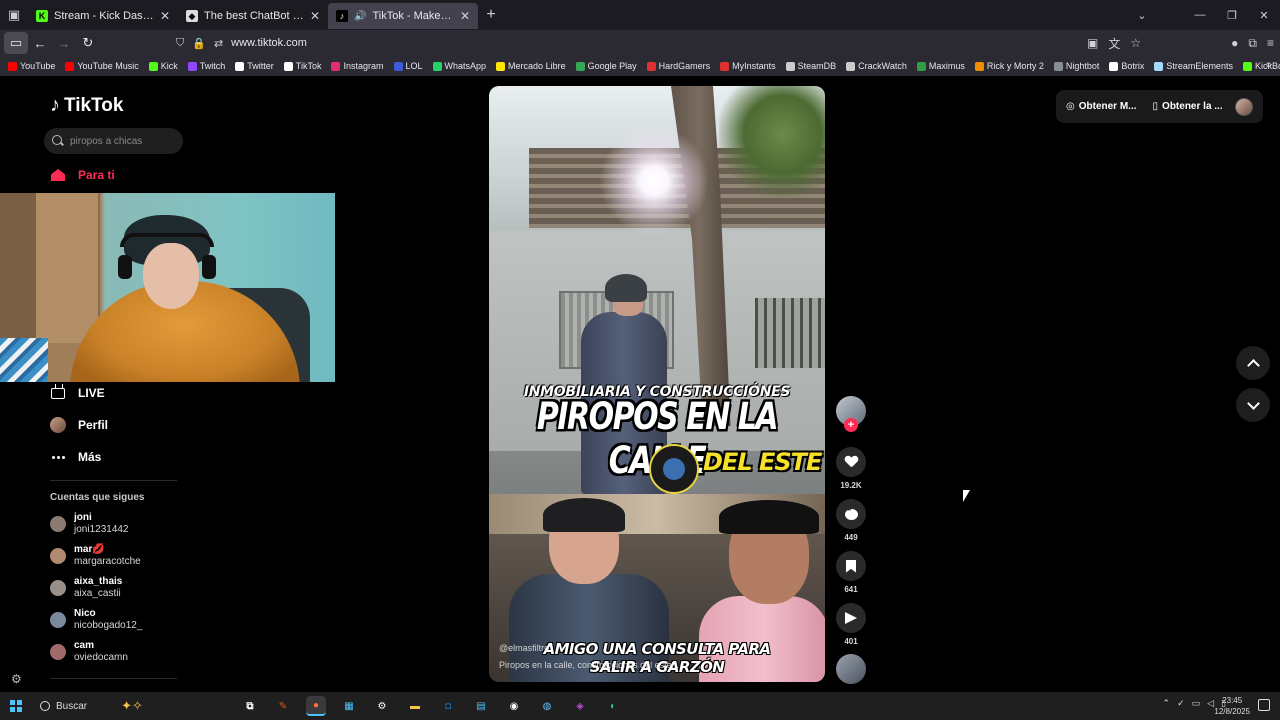 The width and height of the screenshot is (1280, 720). Describe the element at coordinates (408, 66) in the screenshot. I see `bookmark-item: LOL` at that location.